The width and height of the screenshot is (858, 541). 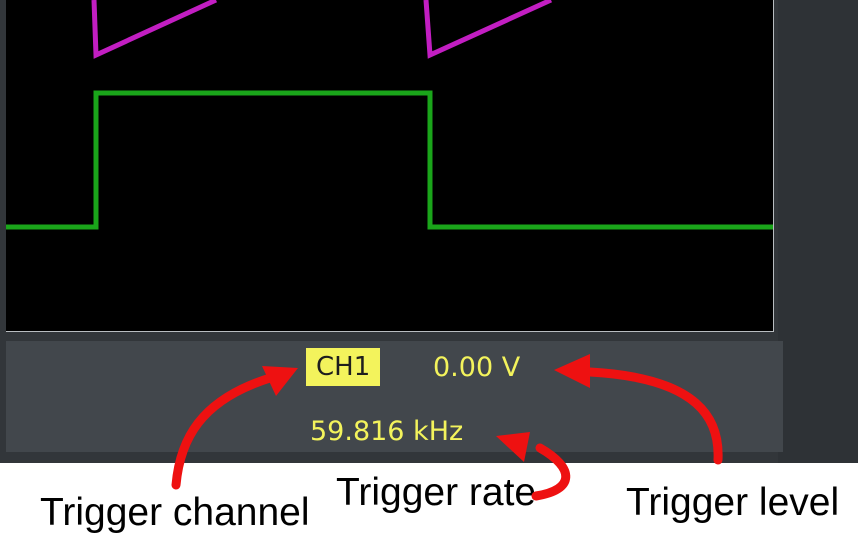 I want to click on trigger-channel-caption: Trigger channel, so click(x=175, y=512).